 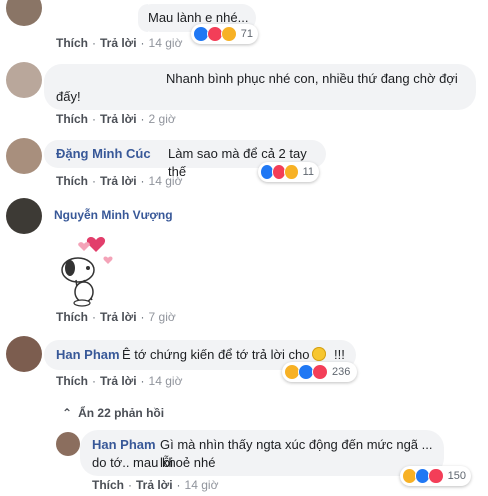 I want to click on reaction-summary: 71, so click(x=224, y=34).